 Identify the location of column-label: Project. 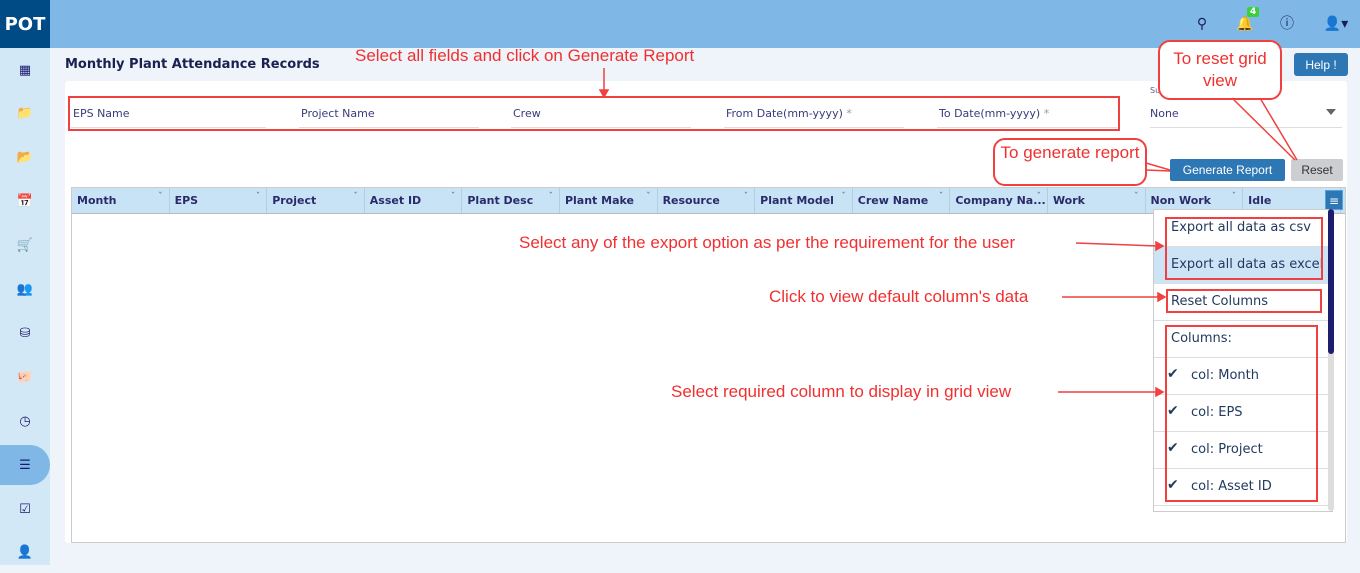
(294, 200).